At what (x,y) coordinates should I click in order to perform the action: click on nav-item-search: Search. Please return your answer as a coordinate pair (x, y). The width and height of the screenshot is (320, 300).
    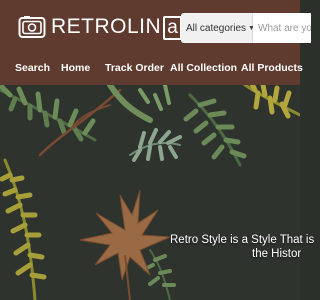
    Looking at the image, I should click on (32, 68).